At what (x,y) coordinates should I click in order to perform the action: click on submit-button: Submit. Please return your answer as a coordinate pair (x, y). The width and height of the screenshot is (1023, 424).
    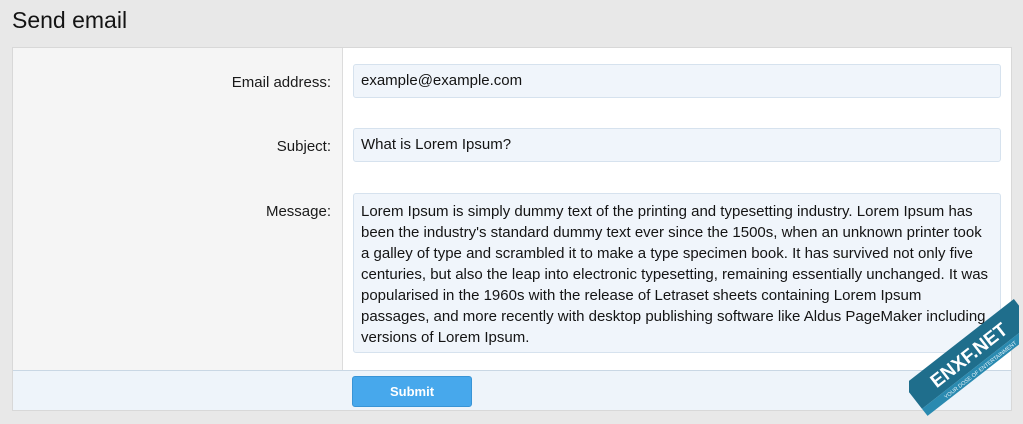
    Looking at the image, I should click on (412, 391).